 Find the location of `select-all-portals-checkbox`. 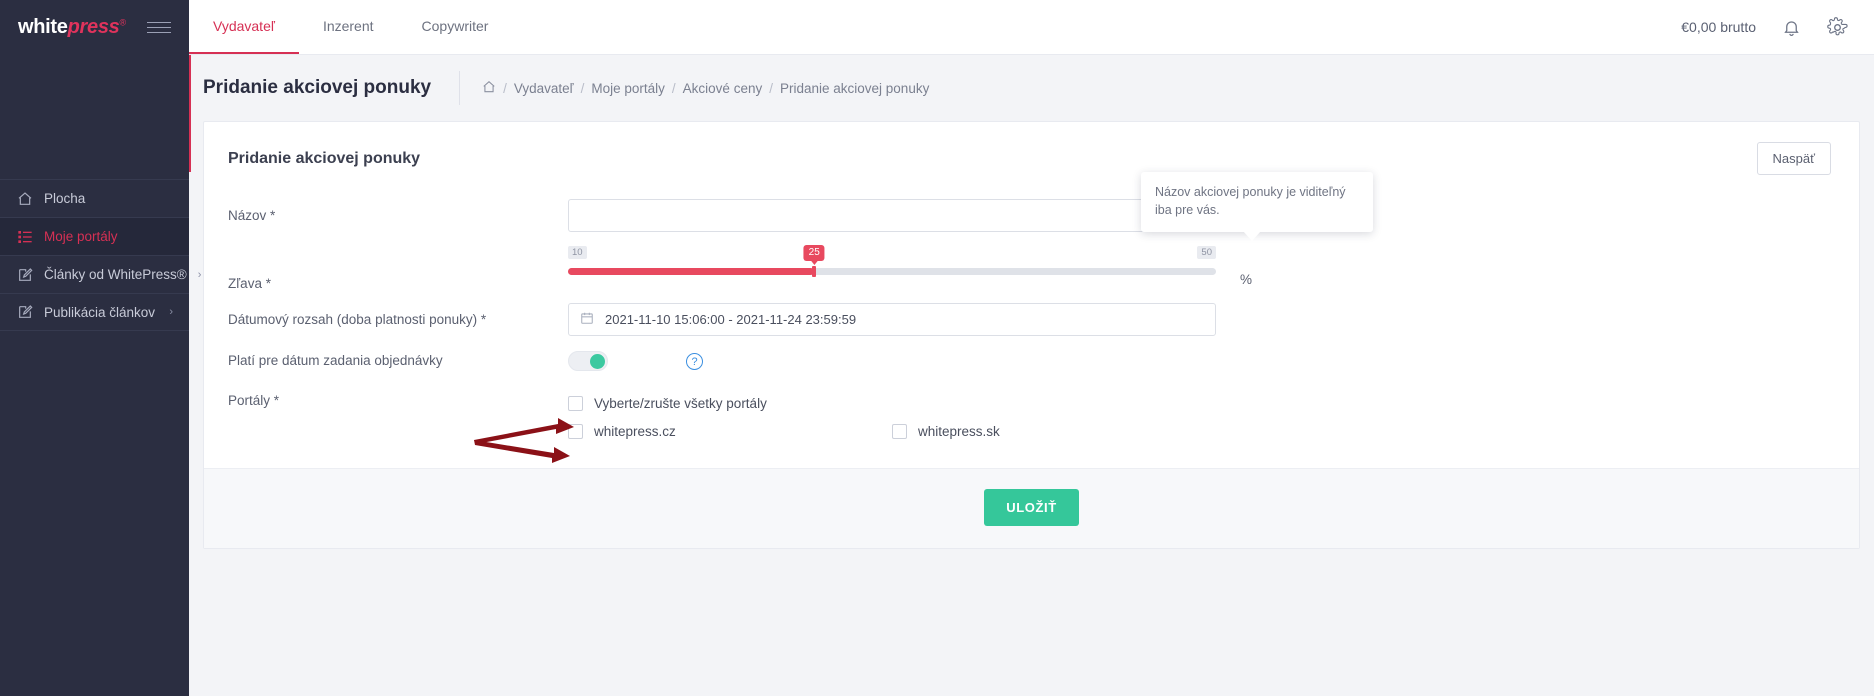

select-all-portals-checkbox is located at coordinates (575, 403).